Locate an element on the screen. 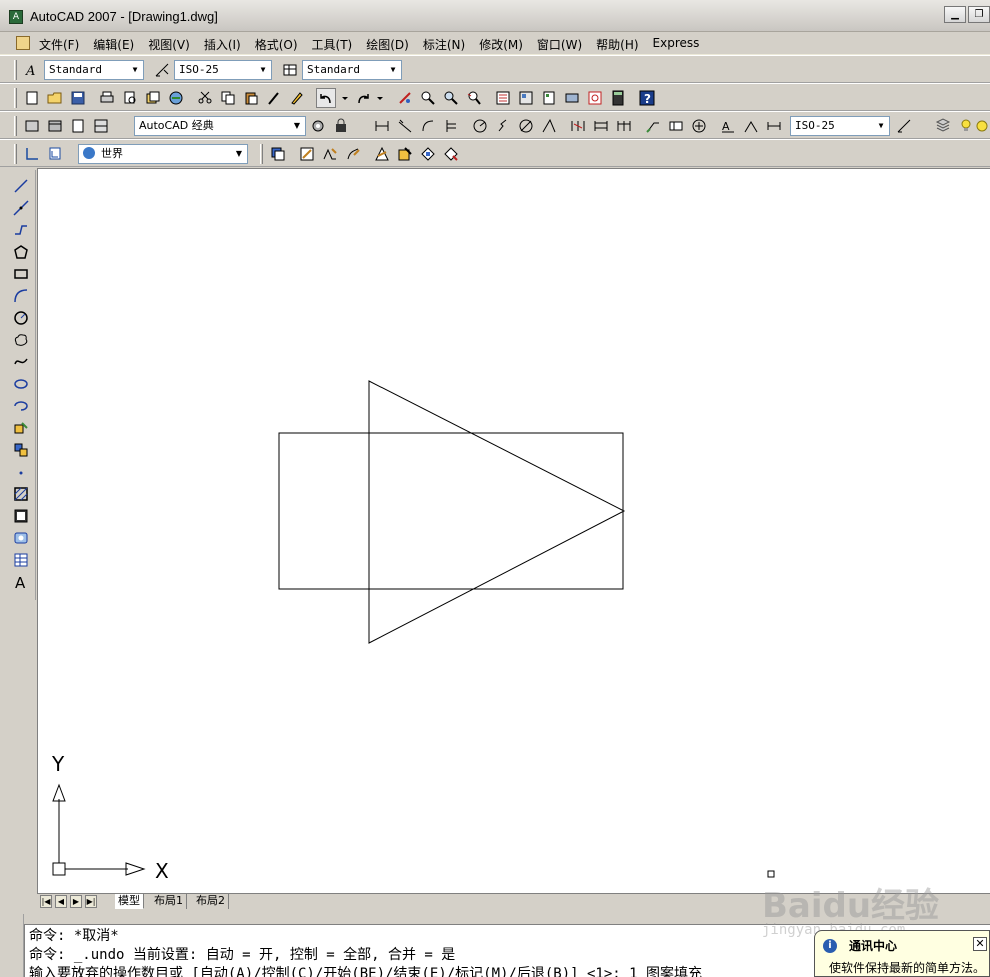  rectangle-icon is located at coordinates (21, 274).